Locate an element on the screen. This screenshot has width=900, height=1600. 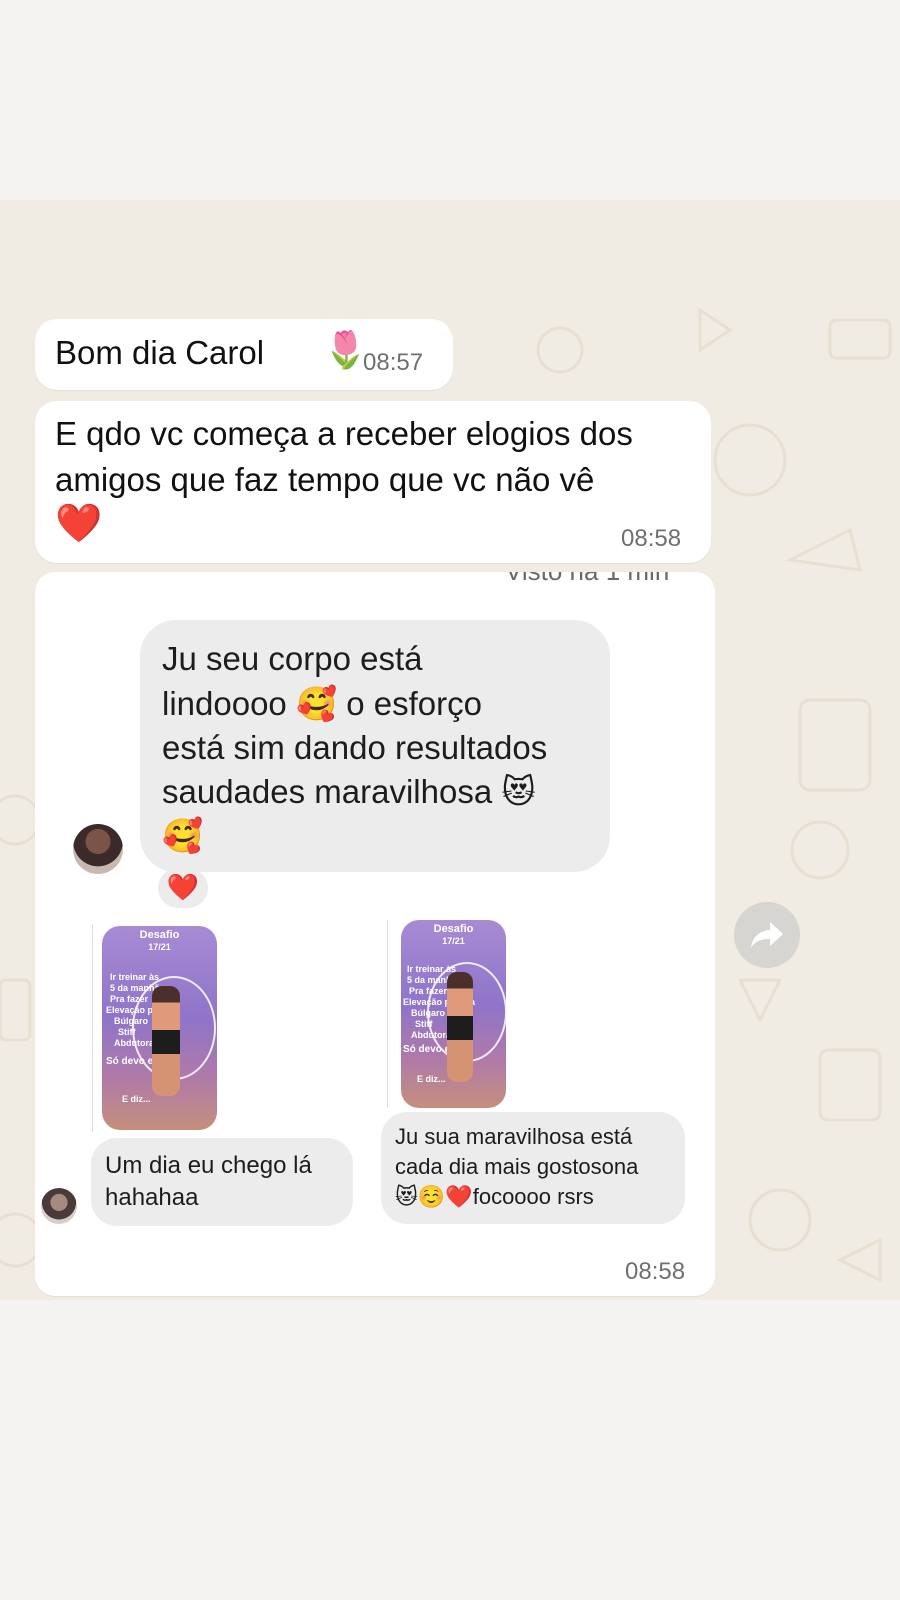
reply-right-line-2: cada dia mais gostosona is located at coordinates (517, 1166).